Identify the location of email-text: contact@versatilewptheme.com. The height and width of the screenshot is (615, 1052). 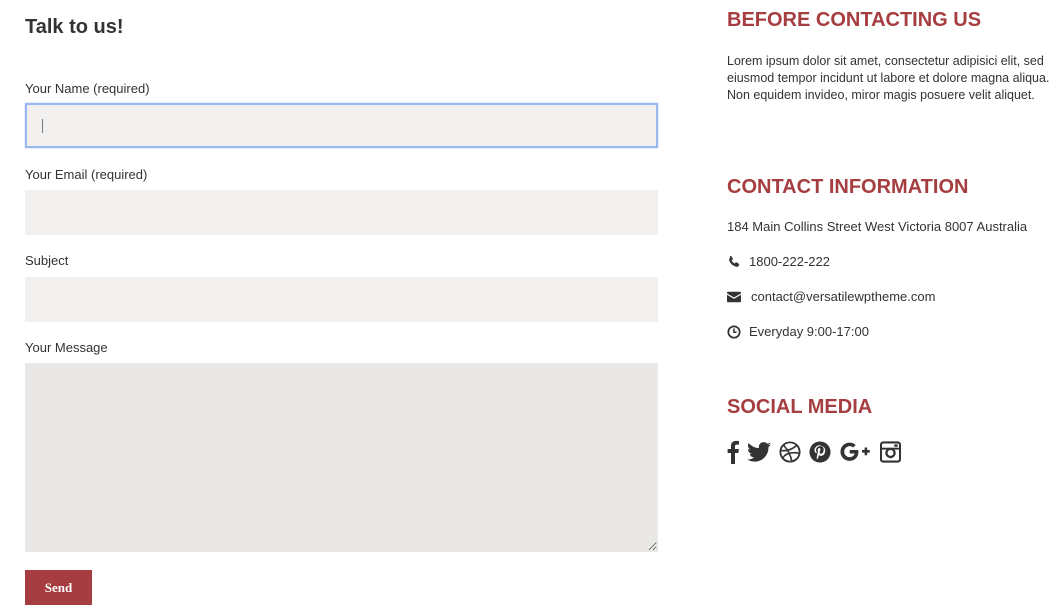
(843, 297).